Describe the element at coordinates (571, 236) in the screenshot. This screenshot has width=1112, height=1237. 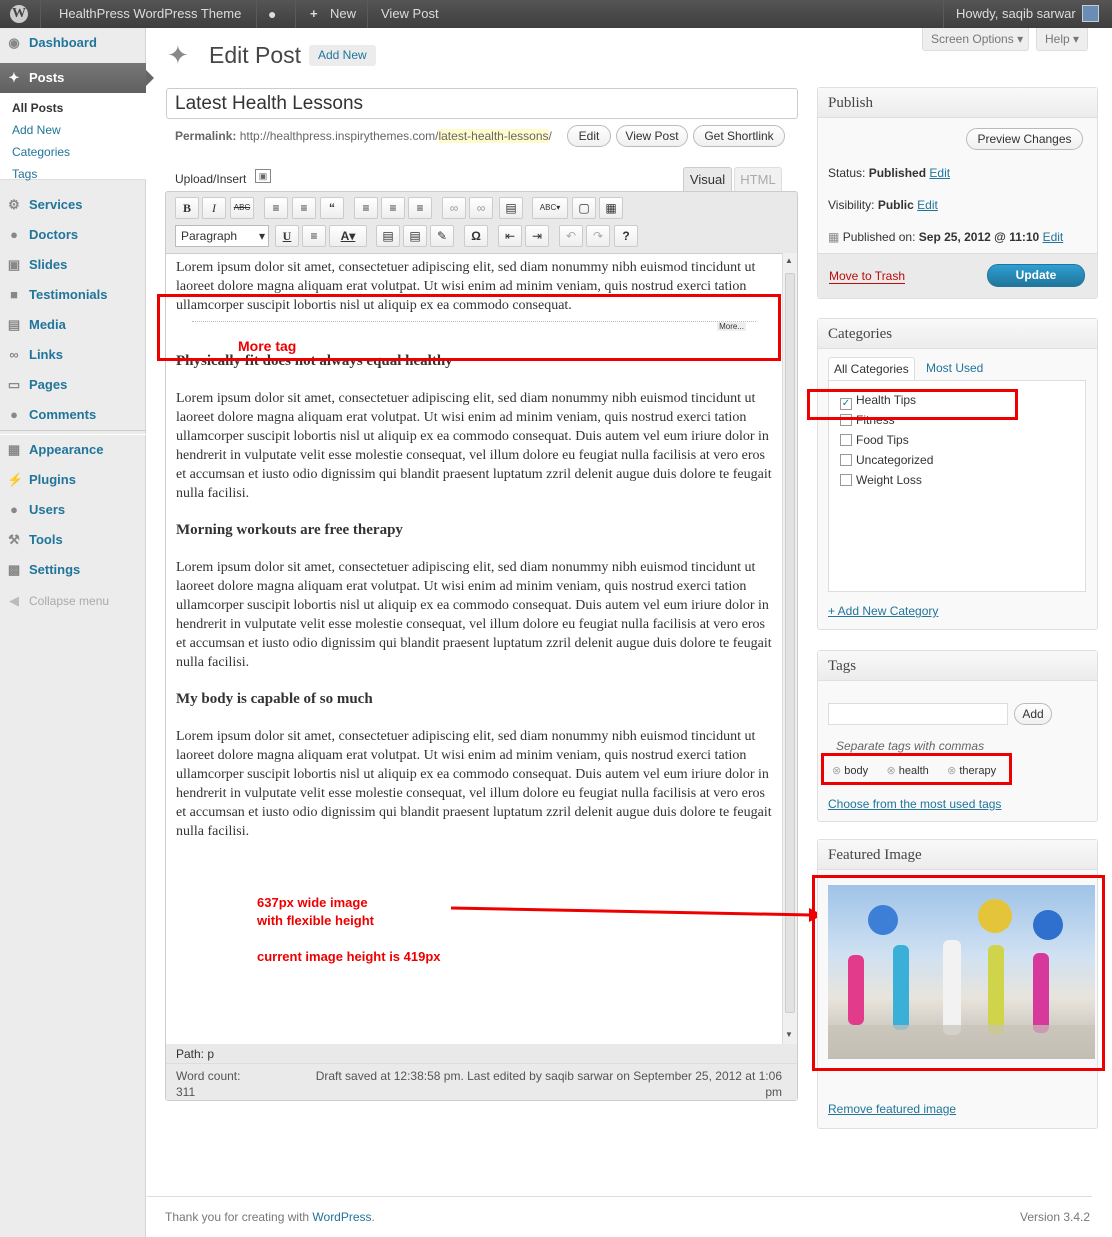
I see `undo-icon: ↶` at that location.